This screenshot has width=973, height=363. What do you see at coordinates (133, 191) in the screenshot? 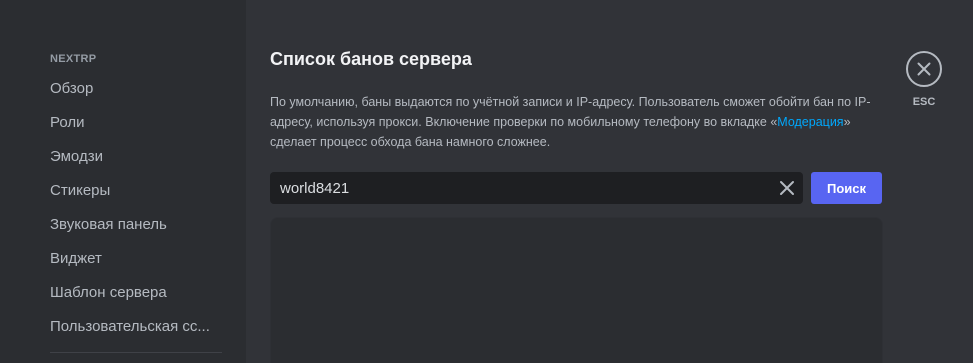
I see `sidebar-item-stickers: Стикеры` at bounding box center [133, 191].